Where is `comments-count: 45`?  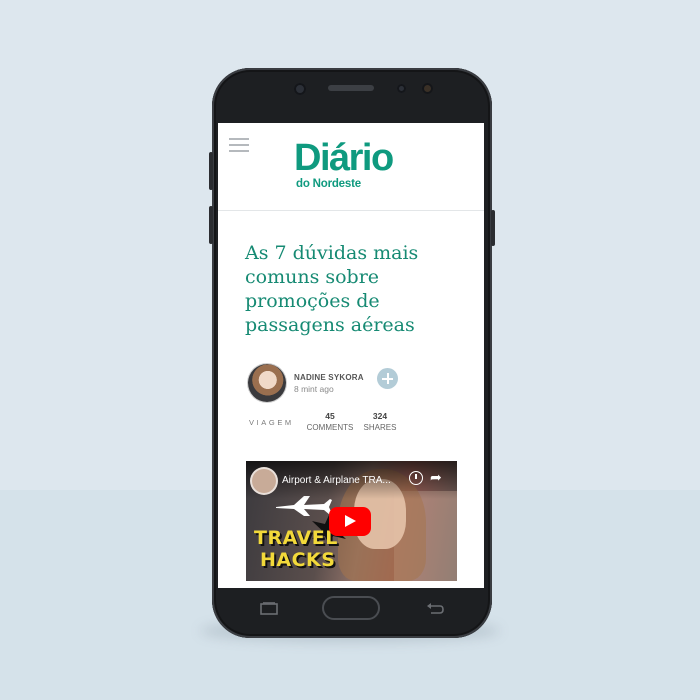
comments-count: 45 is located at coordinates (330, 416).